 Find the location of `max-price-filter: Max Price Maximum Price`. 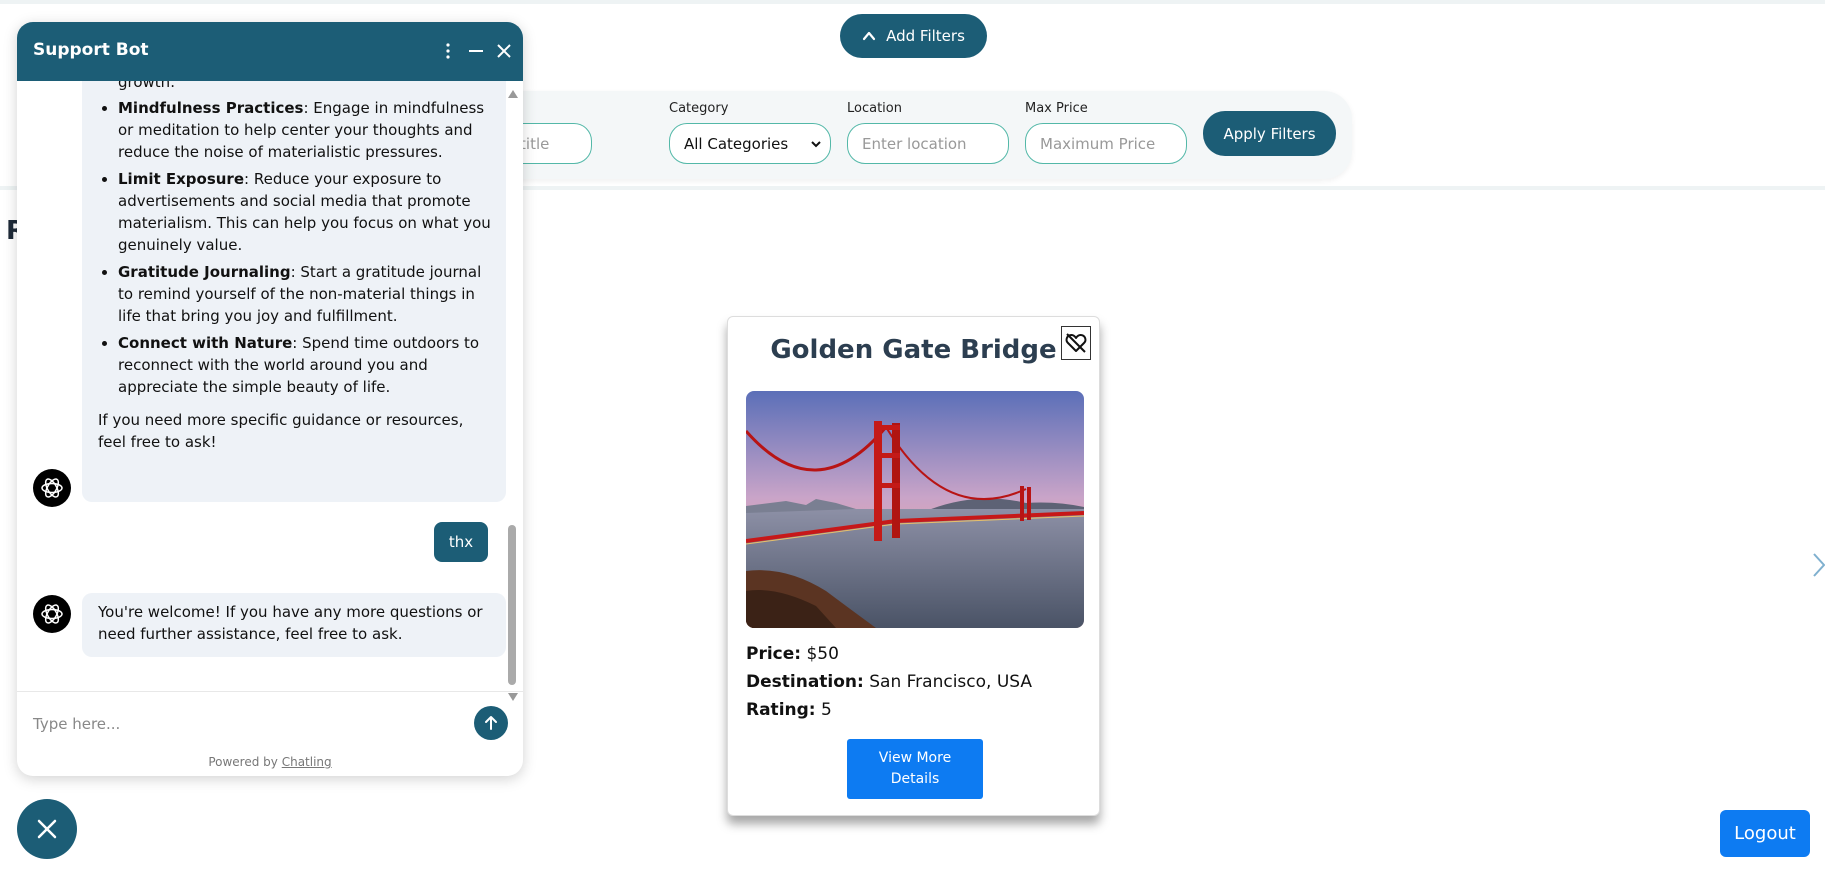

max-price-filter: Max Price Maximum Price is located at coordinates (1106, 132).